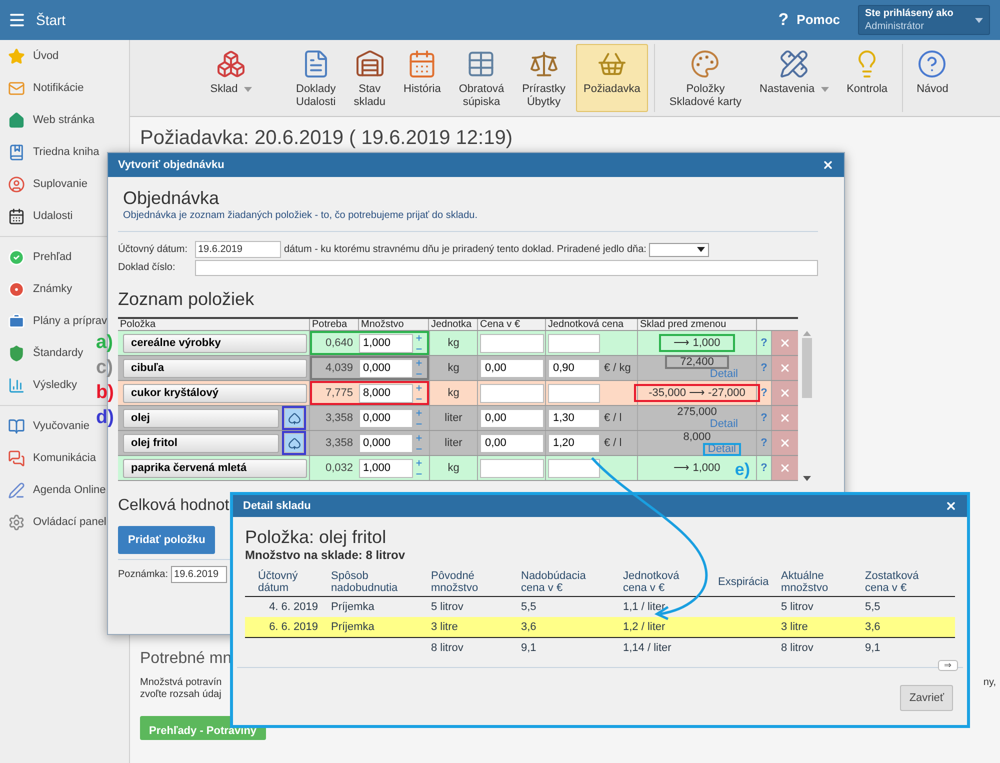 This screenshot has height=763, width=1000. What do you see at coordinates (167, 540) in the screenshot?
I see `add-item-button: Pridať položku` at bounding box center [167, 540].